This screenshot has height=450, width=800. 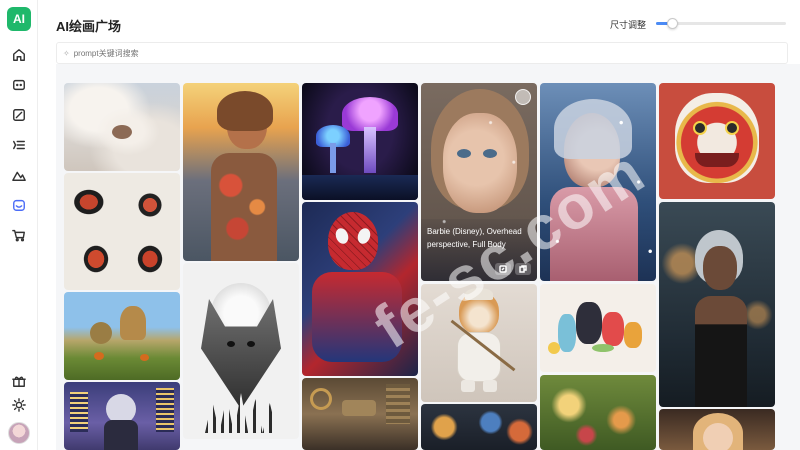 What do you see at coordinates (672, 23) in the screenshot?
I see `size-slider-thumb` at bounding box center [672, 23].